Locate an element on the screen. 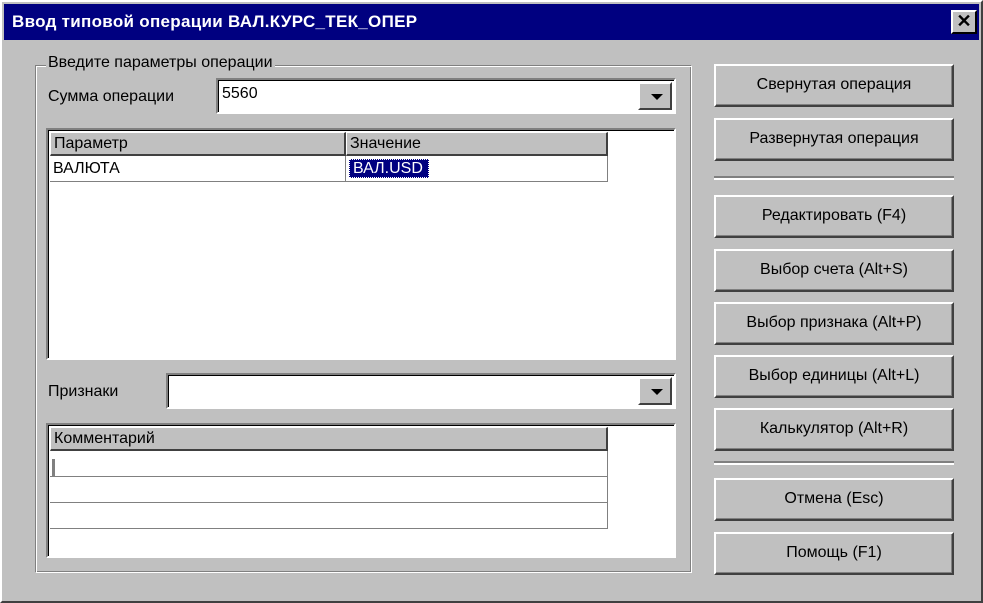 This screenshot has width=983, height=603. attributes-dropdown-button is located at coordinates (655, 391).